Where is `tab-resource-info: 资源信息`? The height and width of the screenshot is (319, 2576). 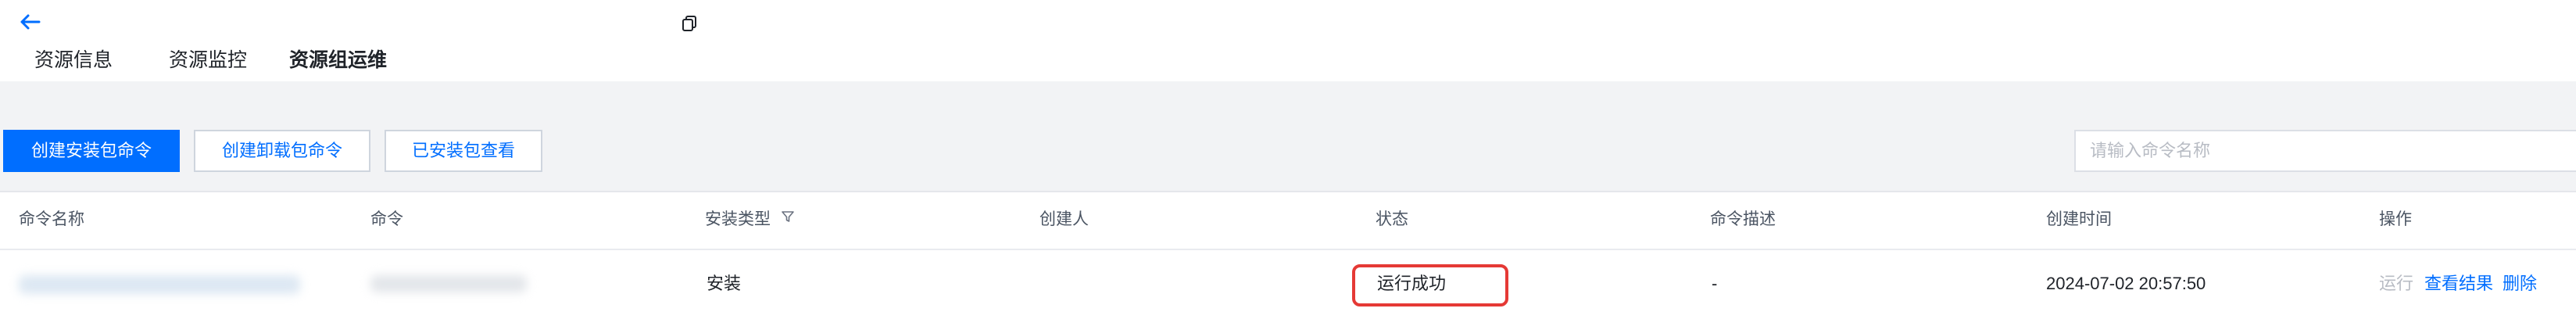
tab-resource-info: 资源信息 is located at coordinates (73, 63).